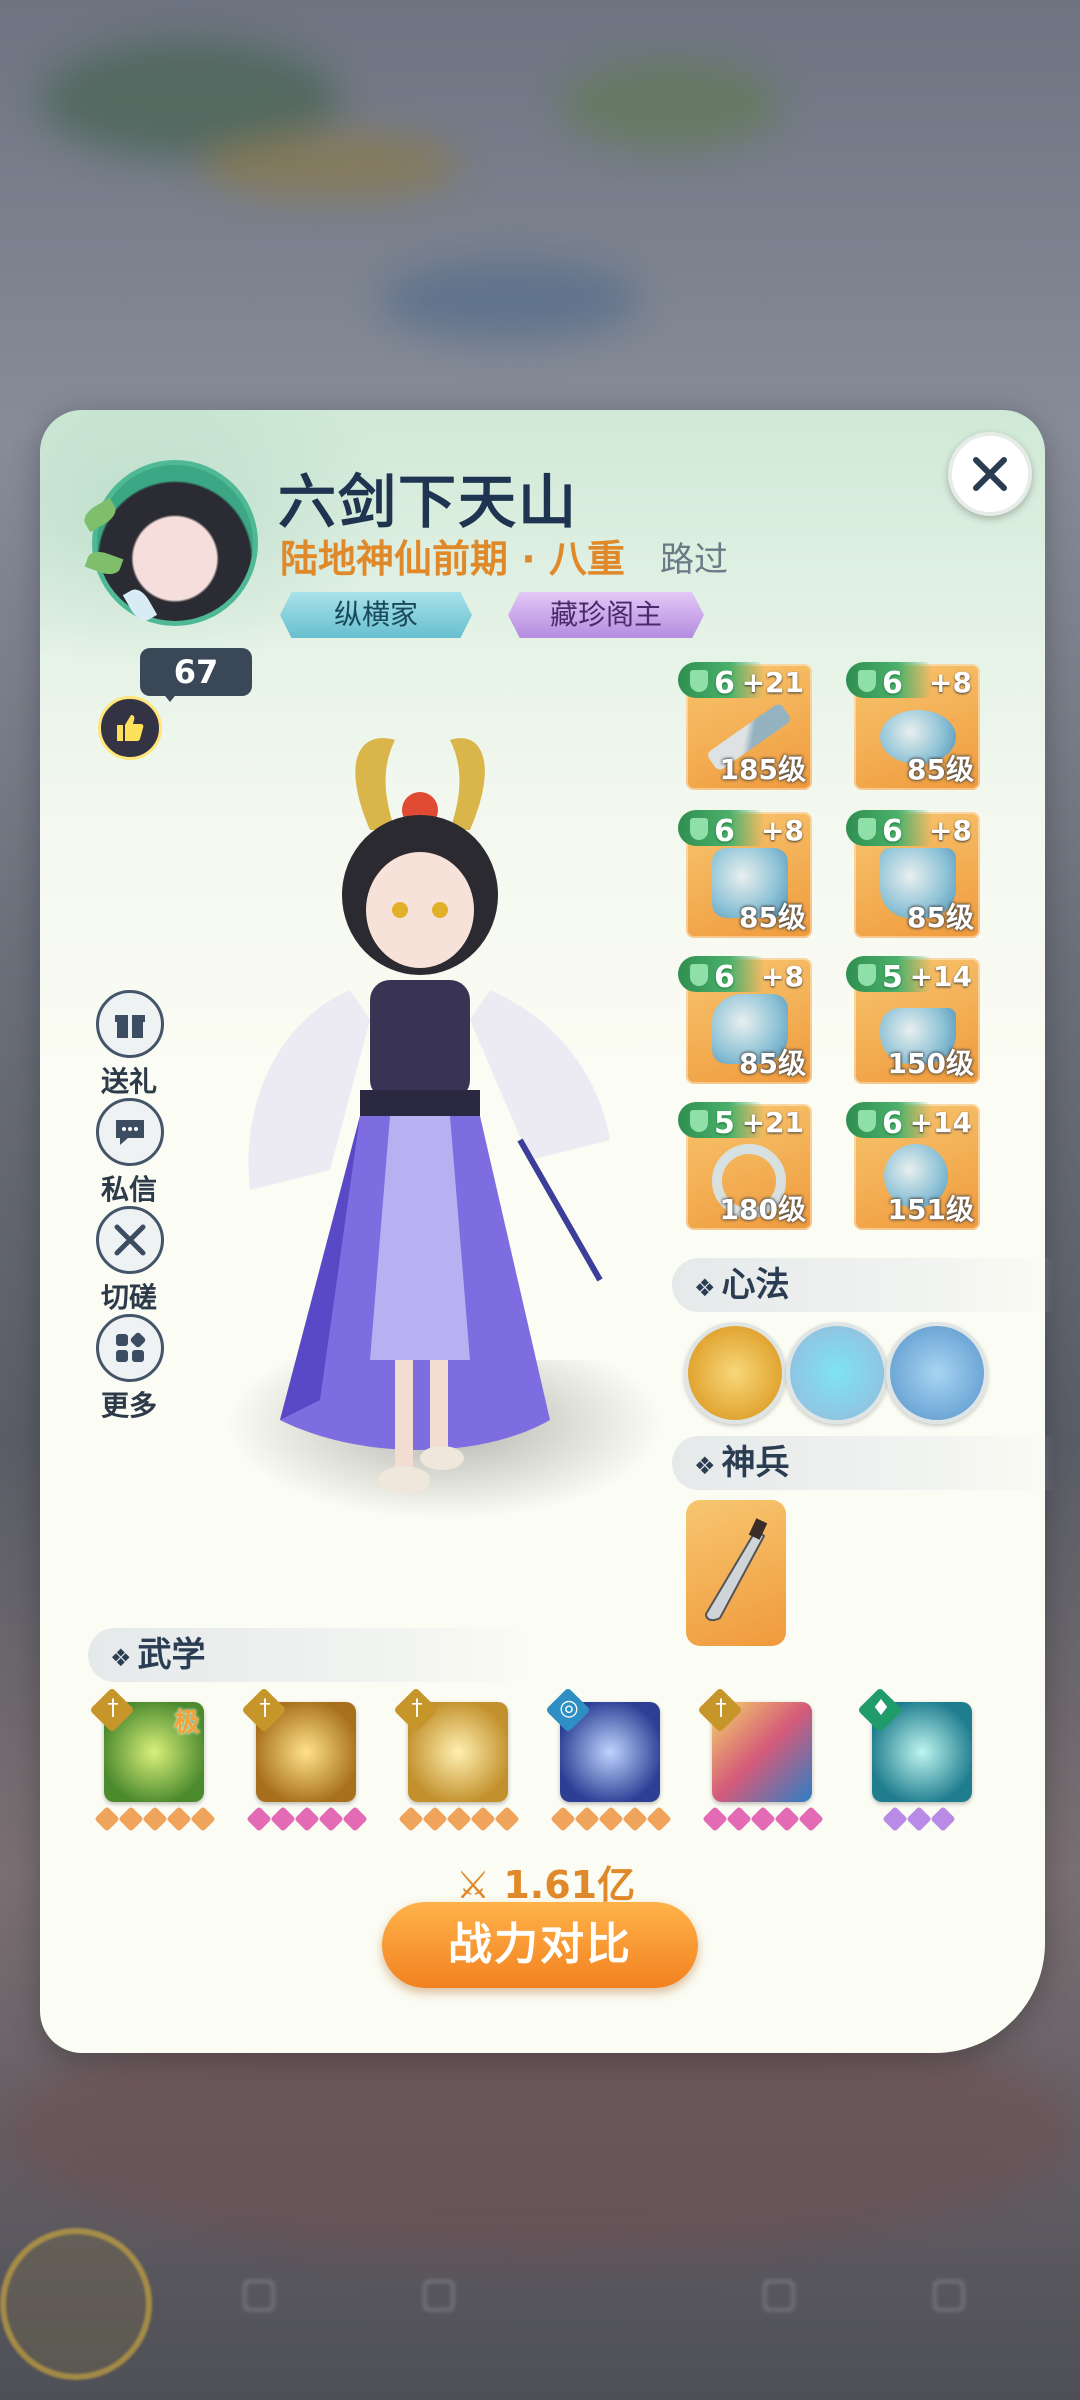  I want to click on section-weapon-title: 神兵, so click(755, 1463).